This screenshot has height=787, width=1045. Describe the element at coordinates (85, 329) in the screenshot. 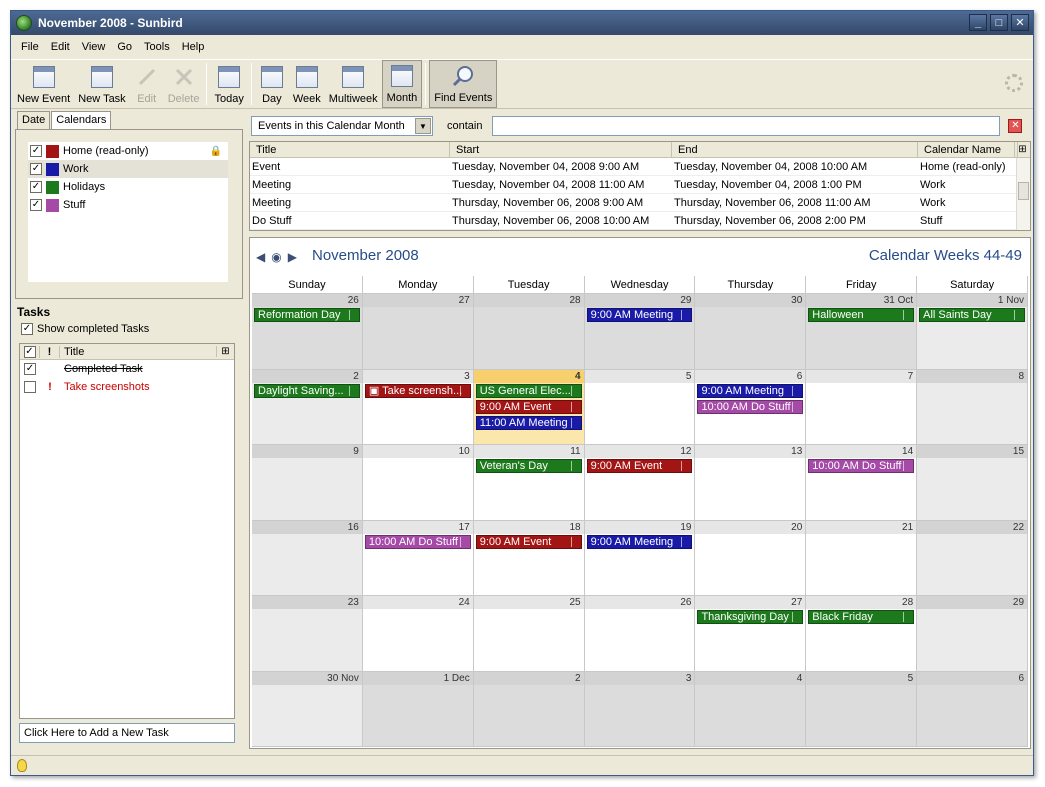

I see `show-completed-toggle: ✓ Show completed Tasks` at that location.